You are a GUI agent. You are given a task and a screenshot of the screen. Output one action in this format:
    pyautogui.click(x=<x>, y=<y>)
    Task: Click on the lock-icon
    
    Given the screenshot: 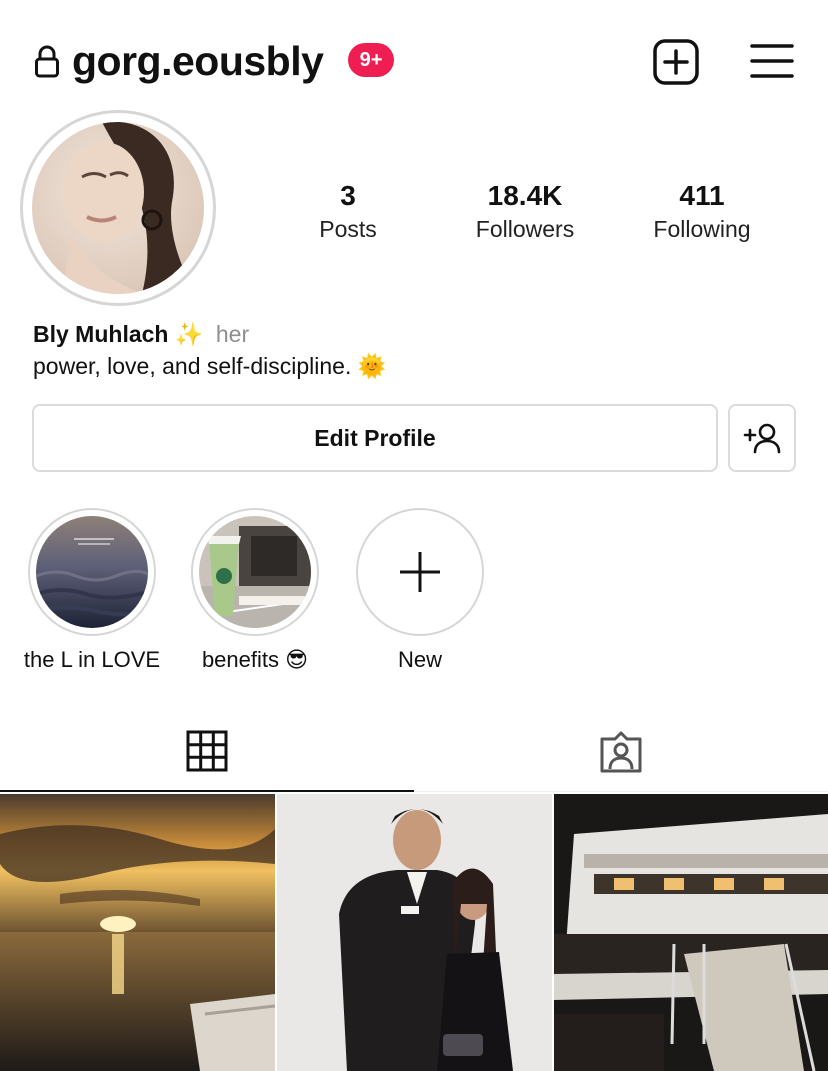 What is the action you would take?
    pyautogui.click(x=47, y=61)
    